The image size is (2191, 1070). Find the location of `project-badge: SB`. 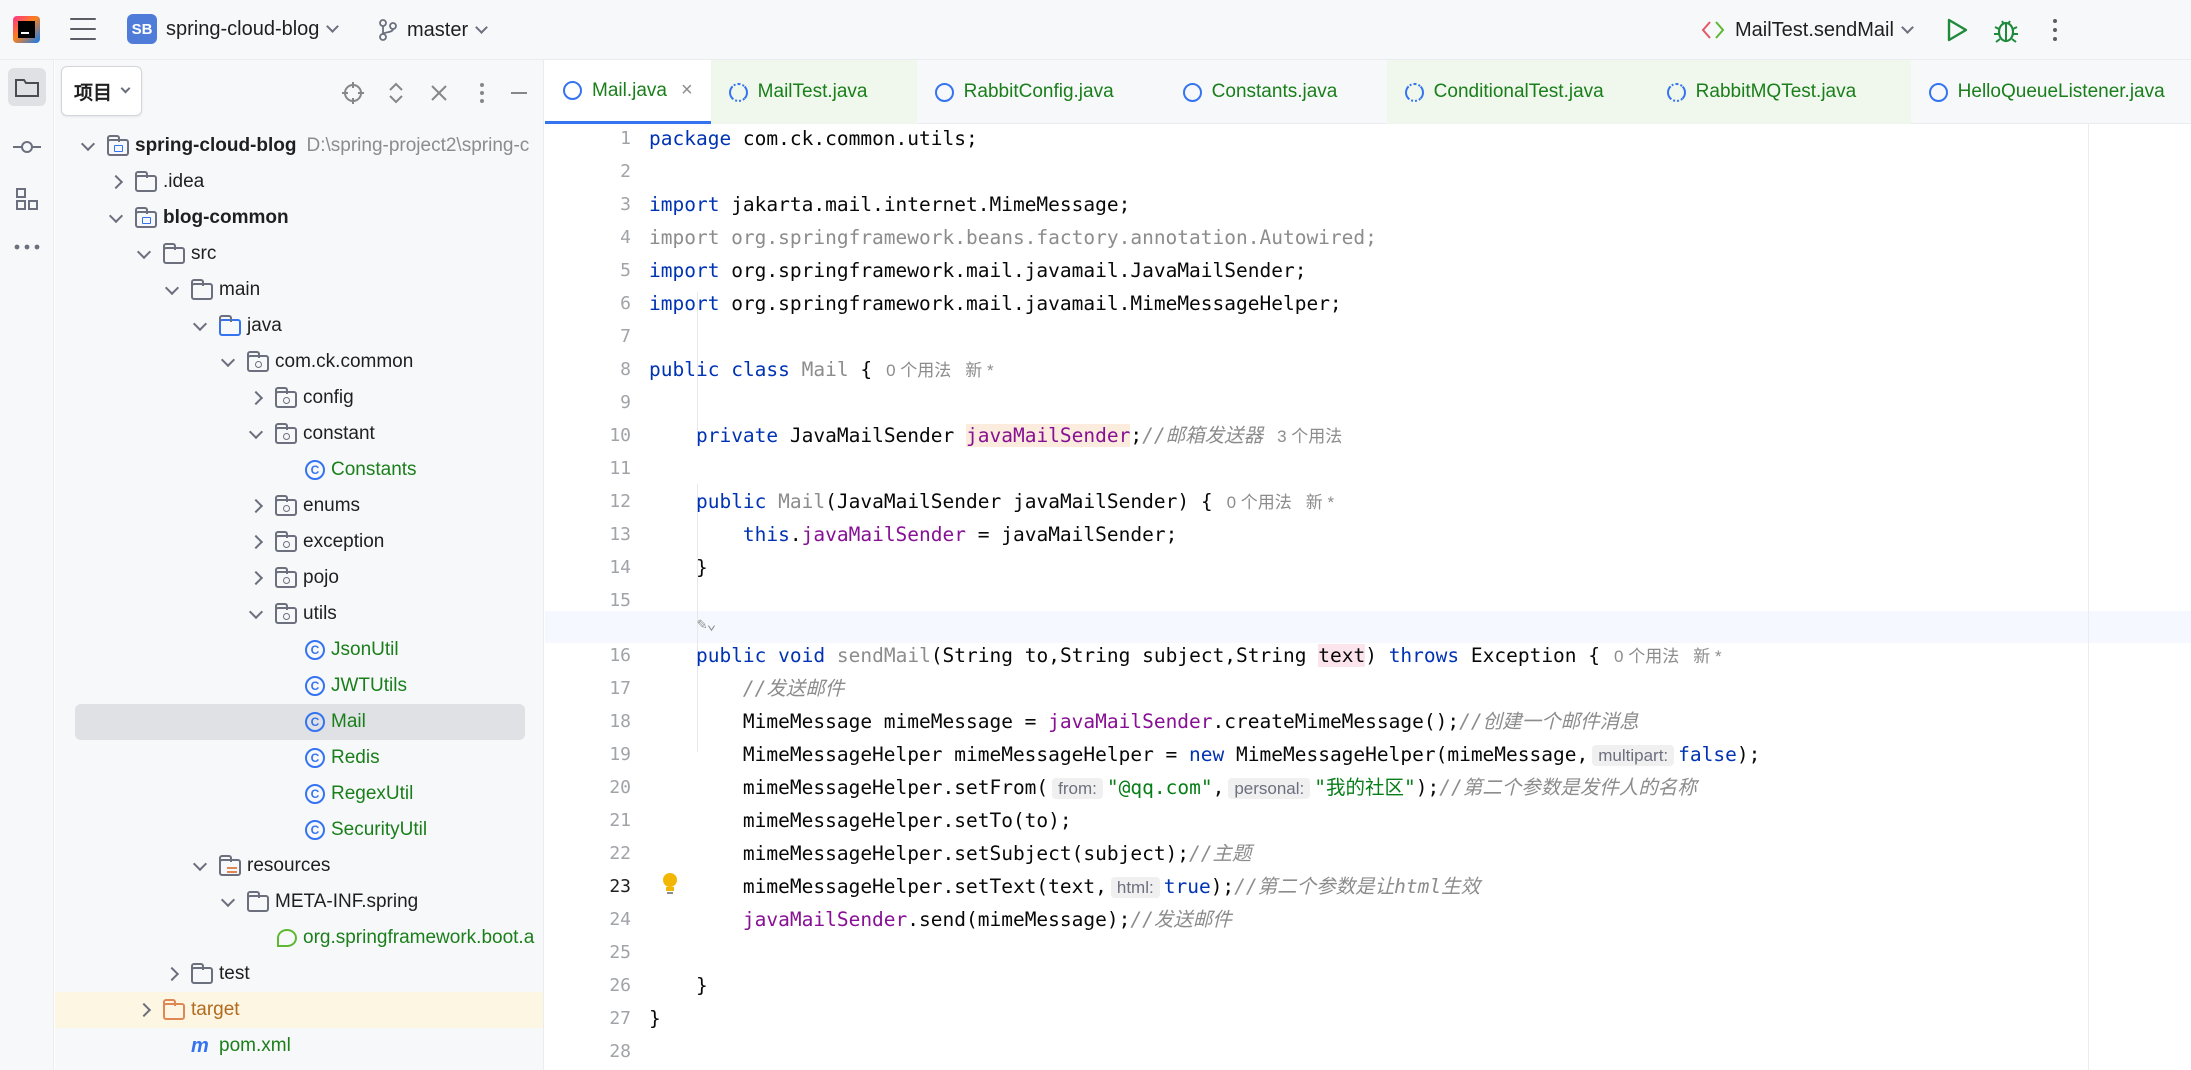

project-badge: SB is located at coordinates (142, 29).